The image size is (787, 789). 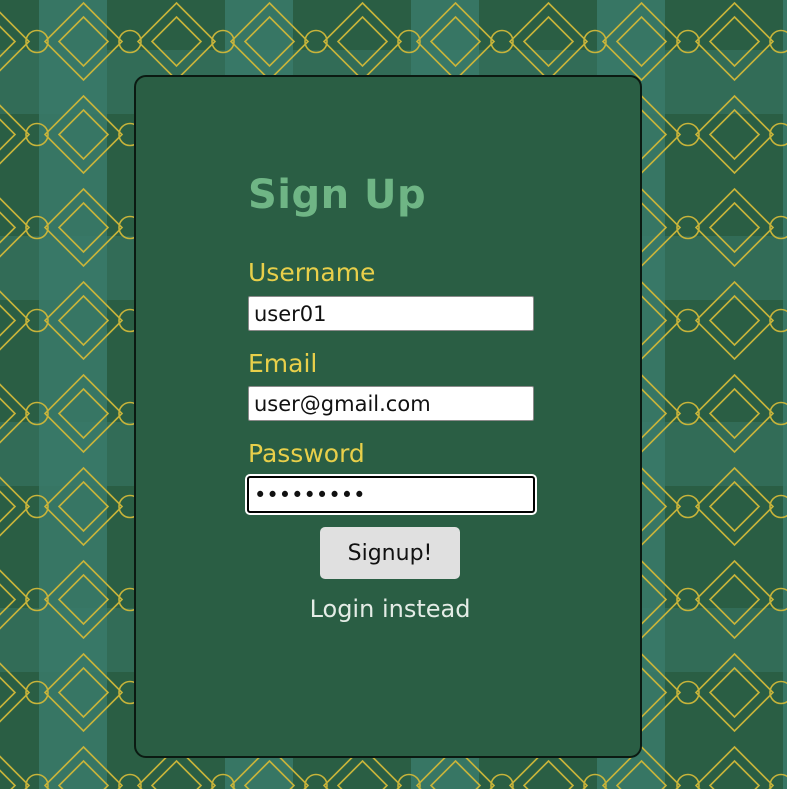 I want to click on email-input, so click(x=391, y=403).